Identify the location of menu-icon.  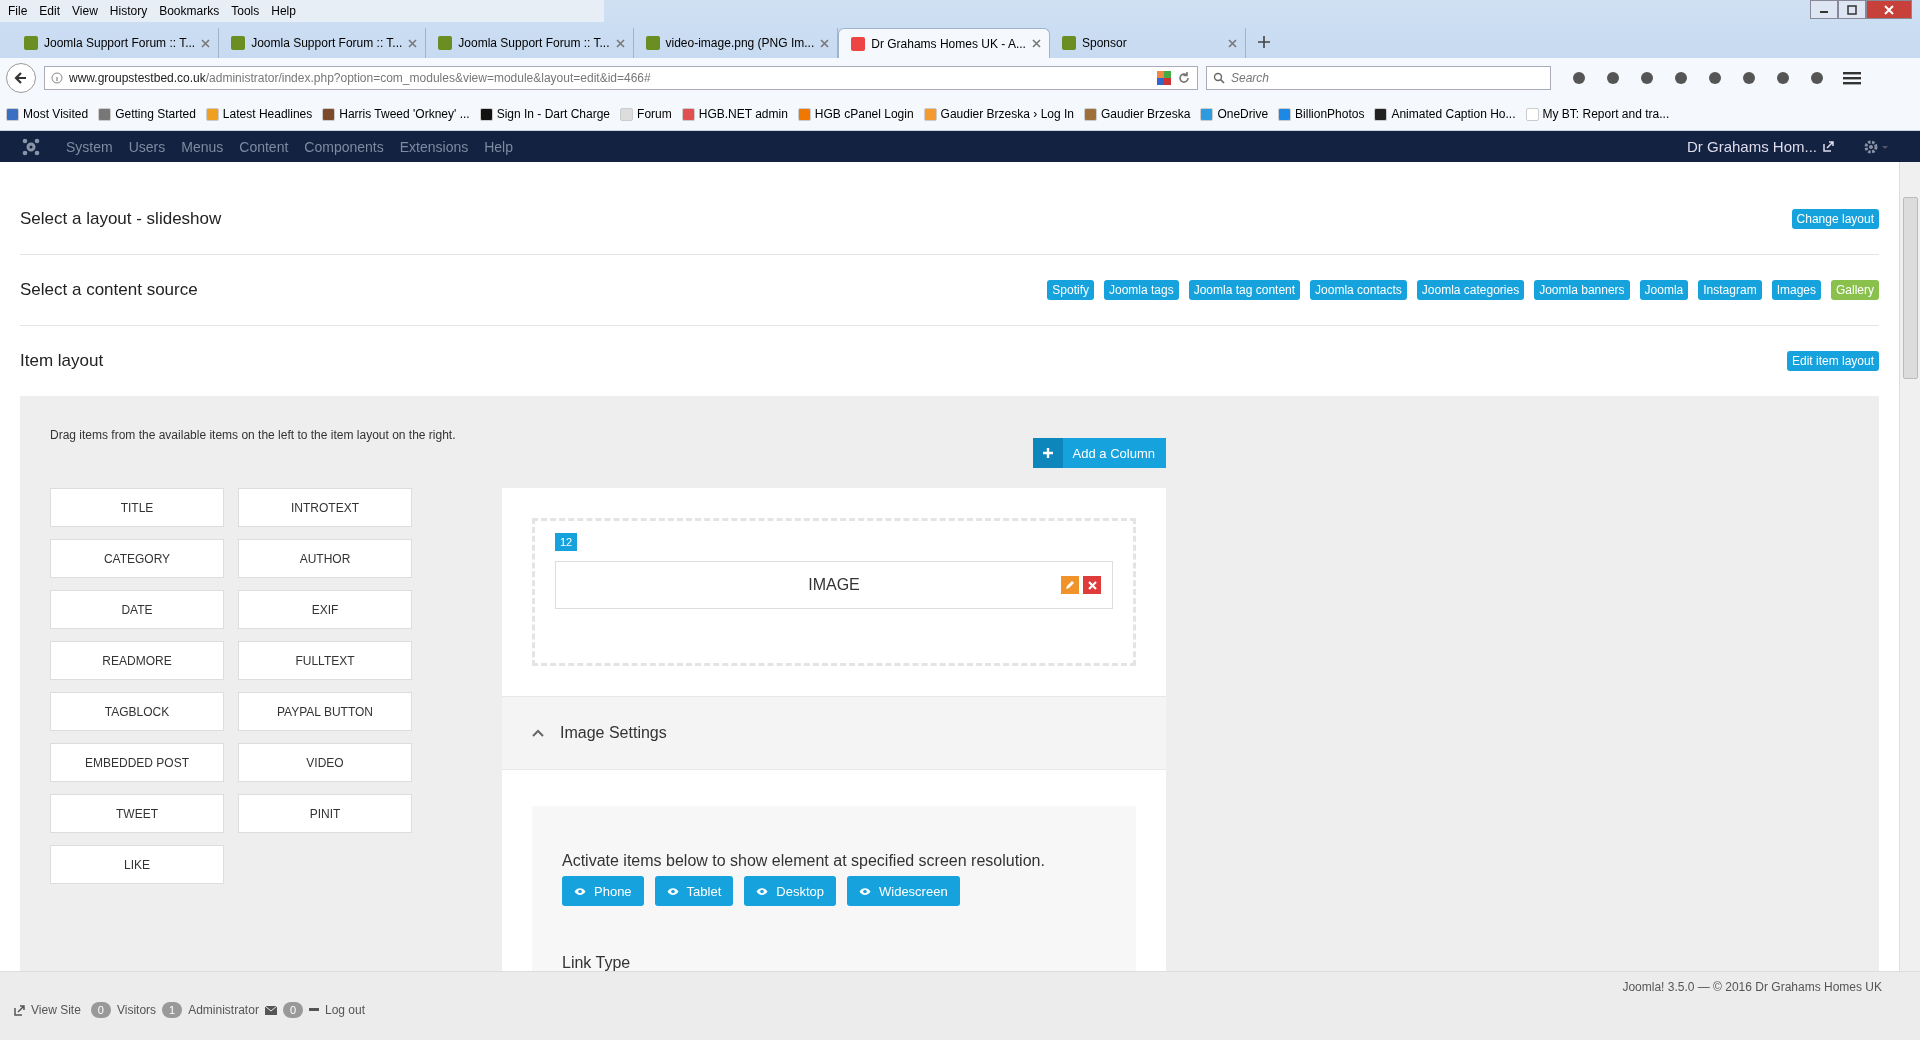
(1852, 78).